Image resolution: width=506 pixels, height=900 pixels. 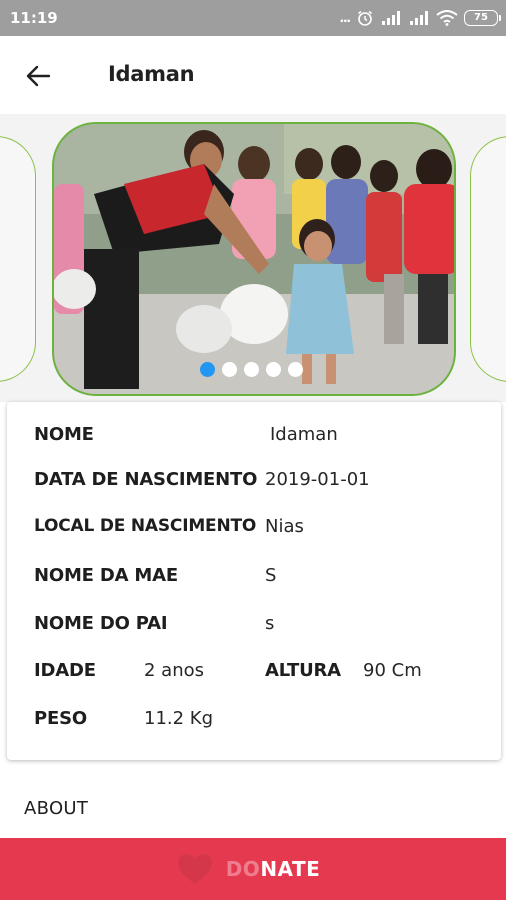 What do you see at coordinates (18, 259) in the screenshot?
I see `previous-slide` at bounding box center [18, 259].